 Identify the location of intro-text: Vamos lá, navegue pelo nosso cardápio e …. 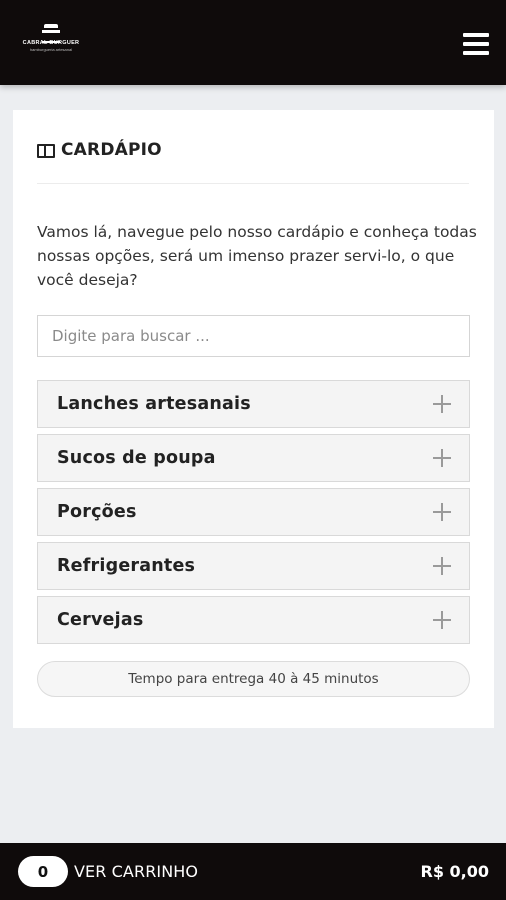
(257, 256).